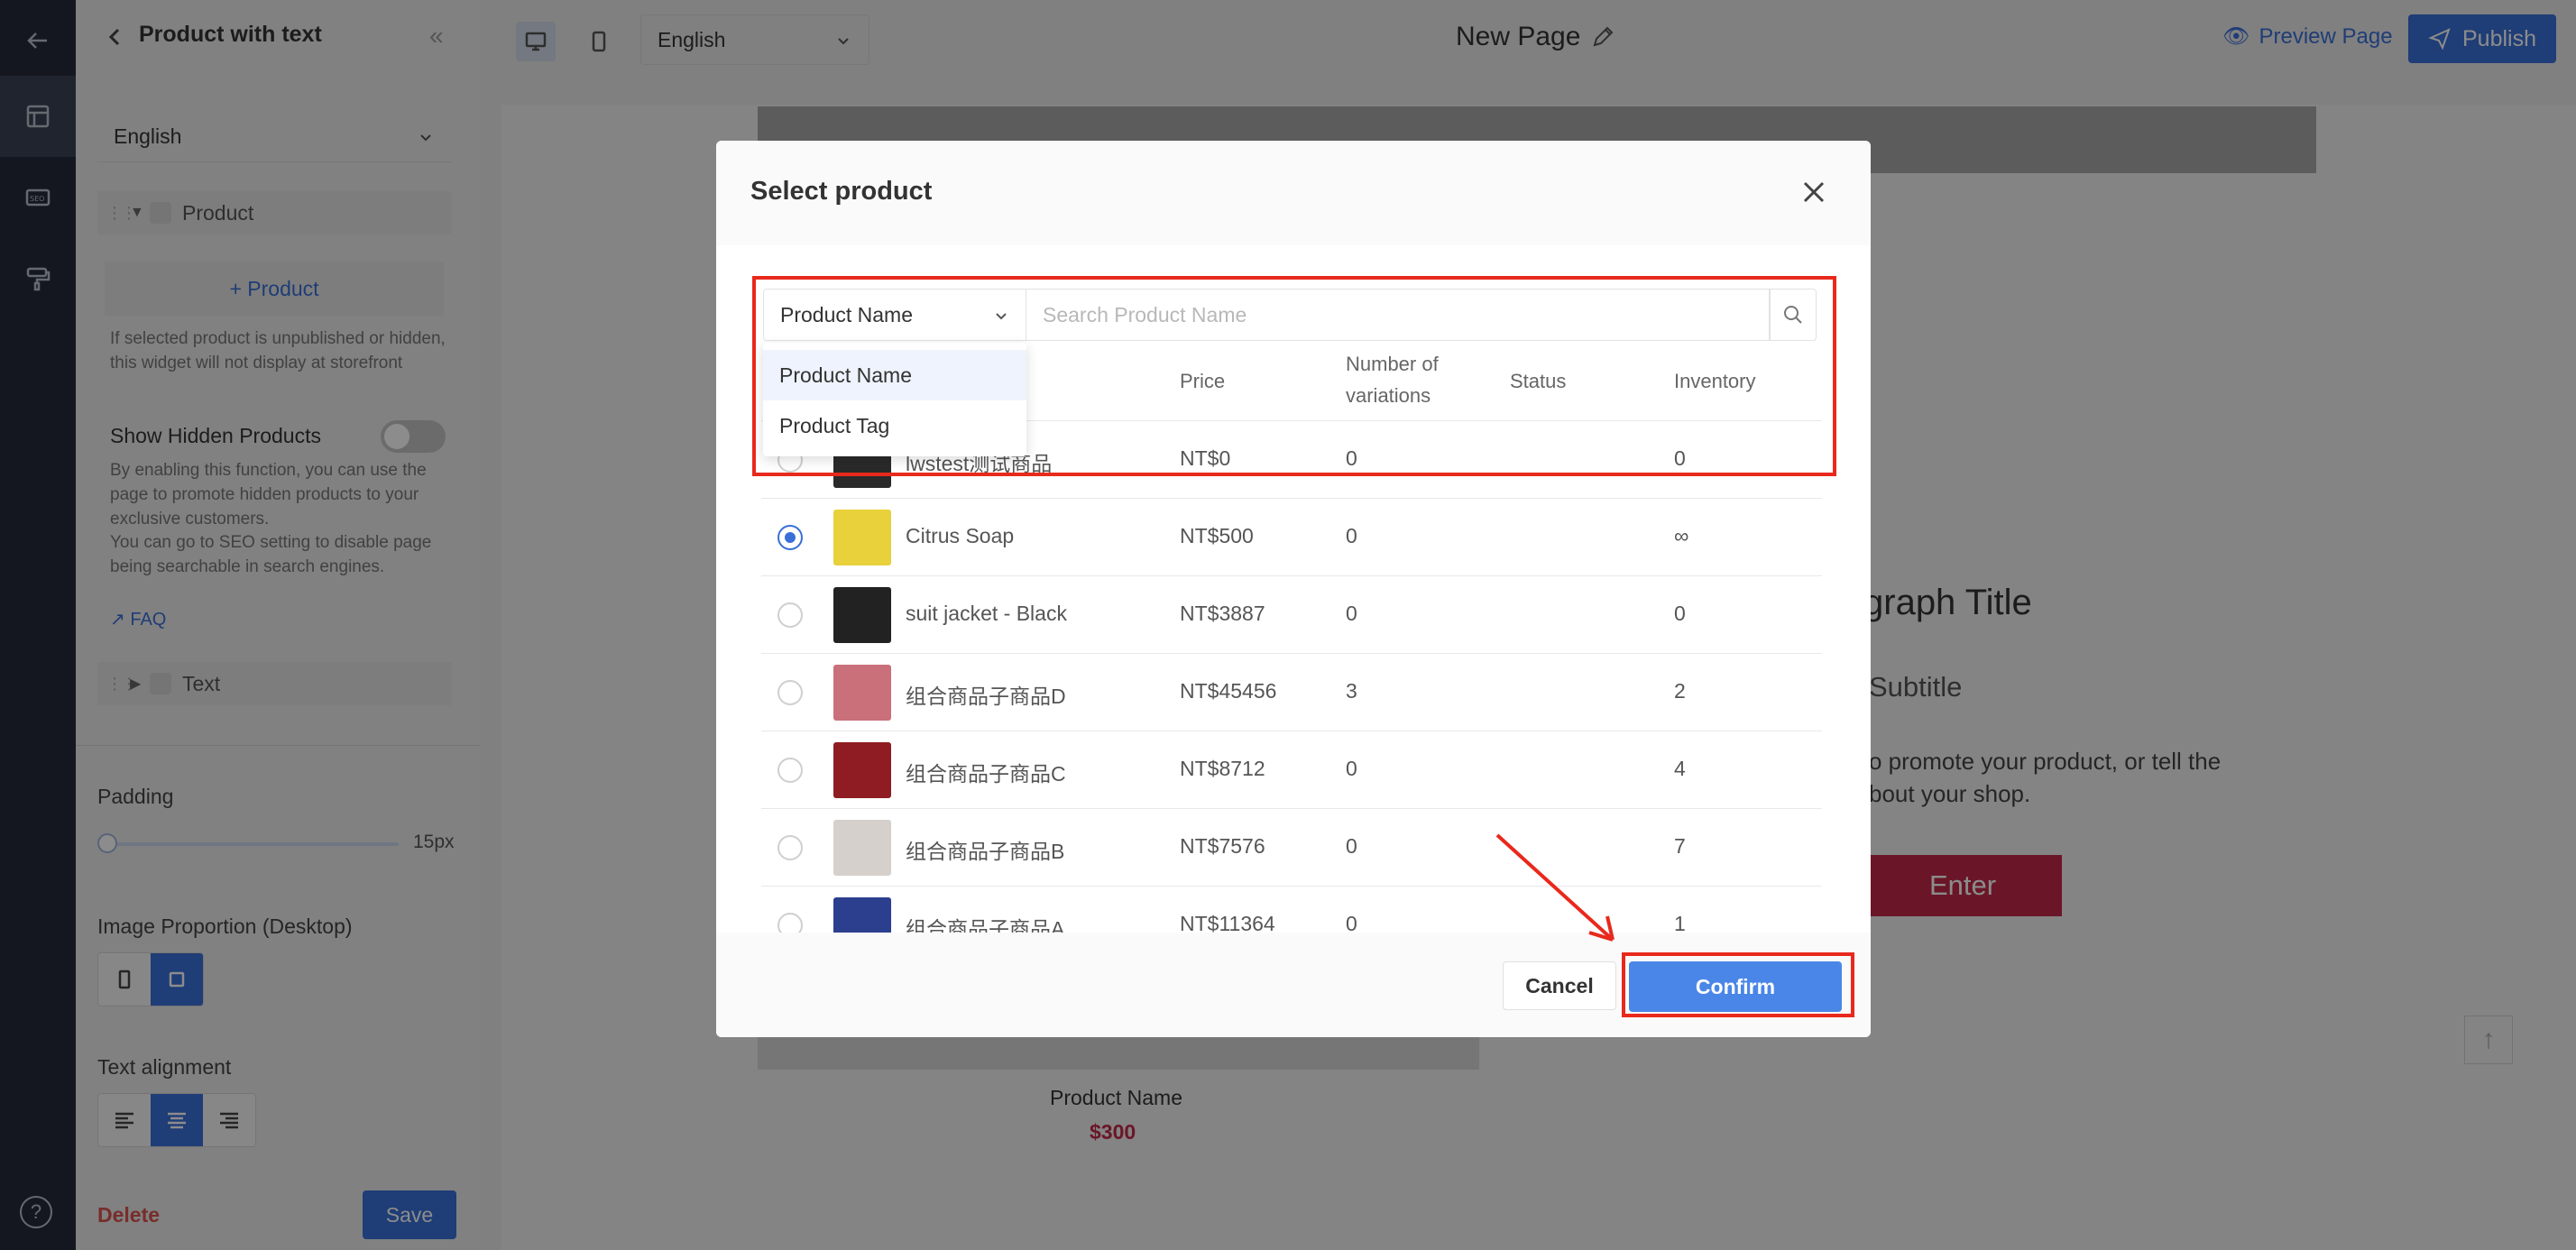 The width and height of the screenshot is (2576, 1250). Describe the element at coordinates (1002, 316) in the screenshot. I see `chevron-down-icon` at that location.